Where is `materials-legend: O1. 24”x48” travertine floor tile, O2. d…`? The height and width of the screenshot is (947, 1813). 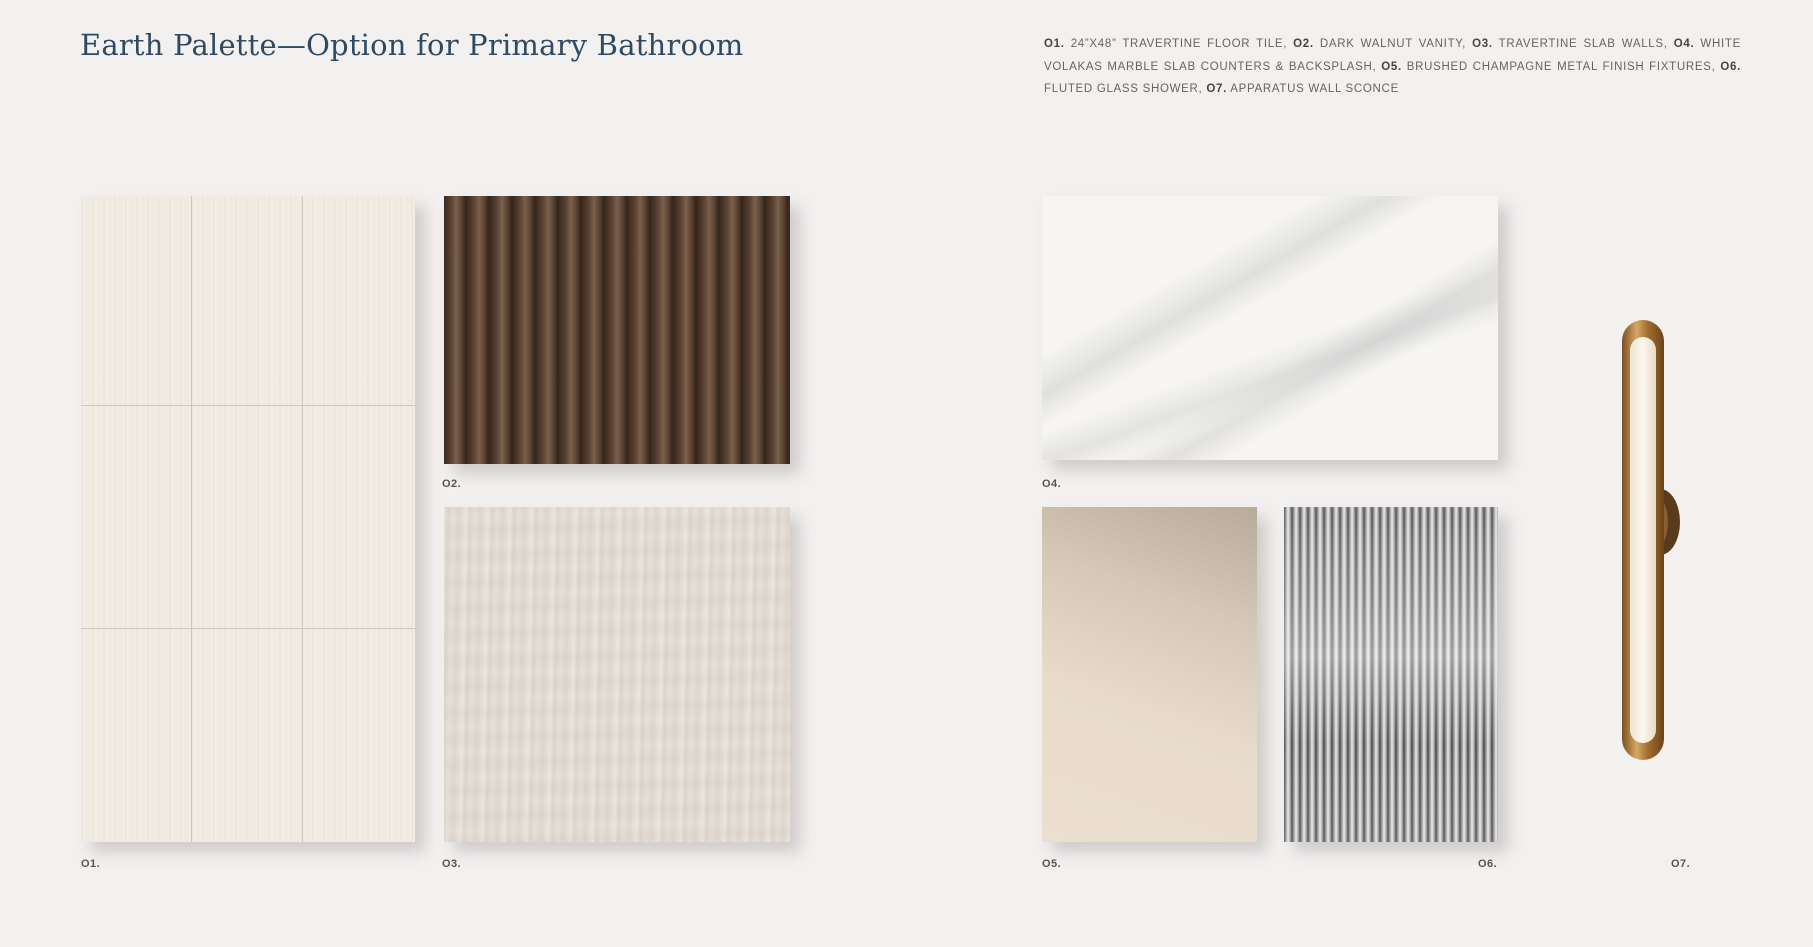
materials-legend: O1. 24”x48” travertine floor tile, O2. d… is located at coordinates (1392, 67).